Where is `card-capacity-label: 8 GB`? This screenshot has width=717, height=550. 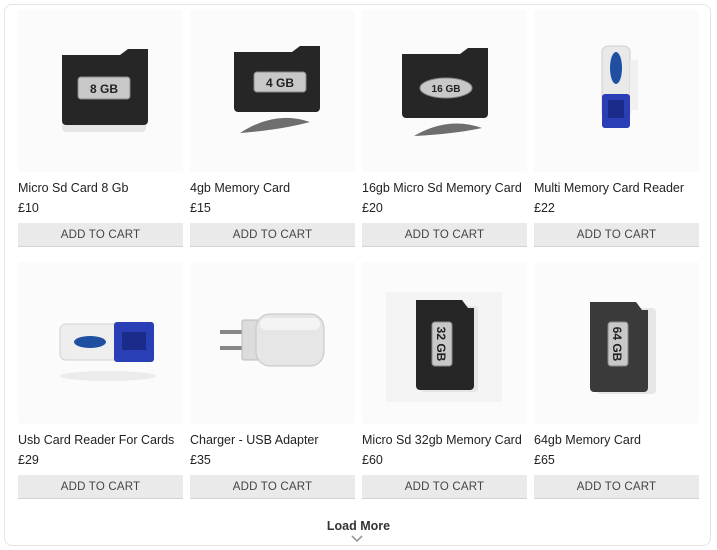
card-capacity-label: 8 GB is located at coordinates (104, 89).